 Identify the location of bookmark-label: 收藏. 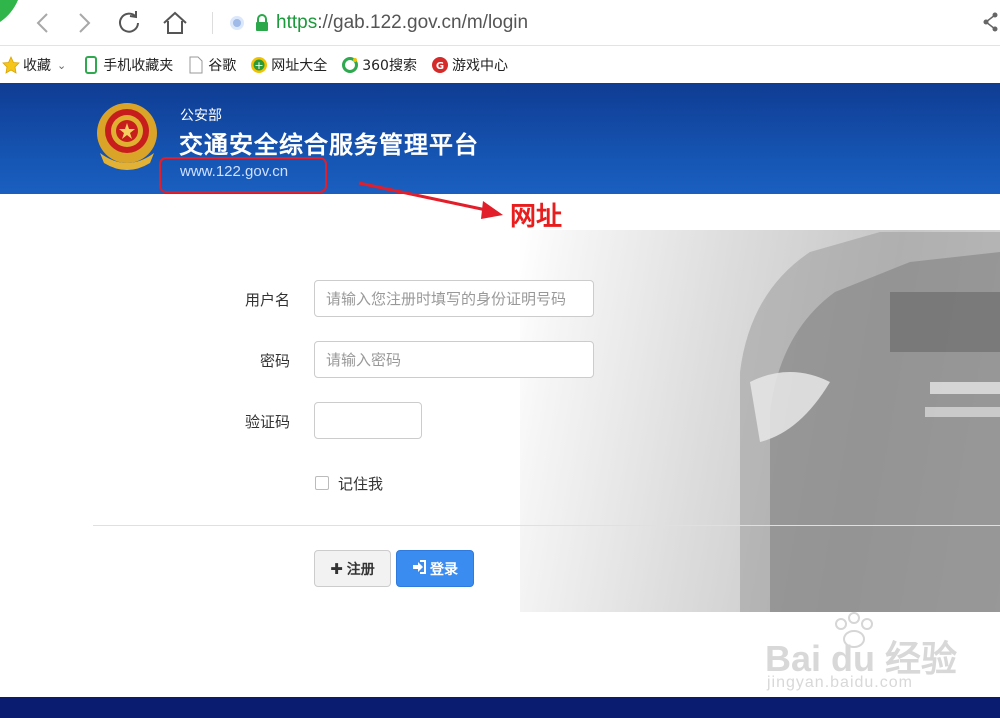
(37, 66).